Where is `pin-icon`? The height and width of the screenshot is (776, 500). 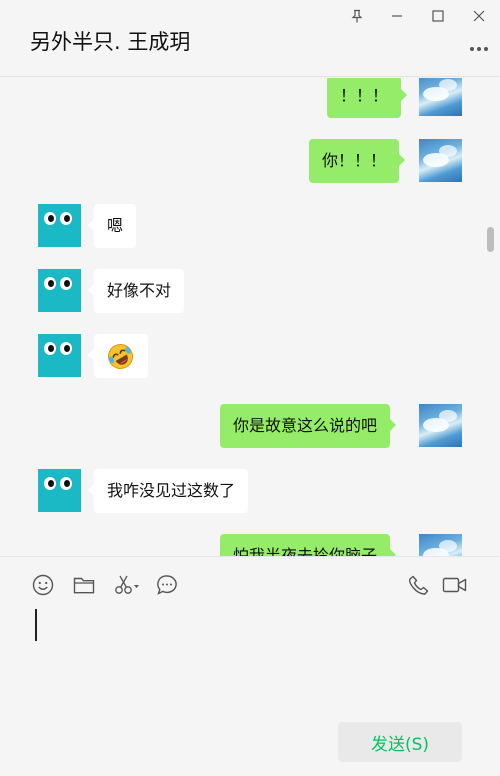
pin-icon is located at coordinates (357, 16).